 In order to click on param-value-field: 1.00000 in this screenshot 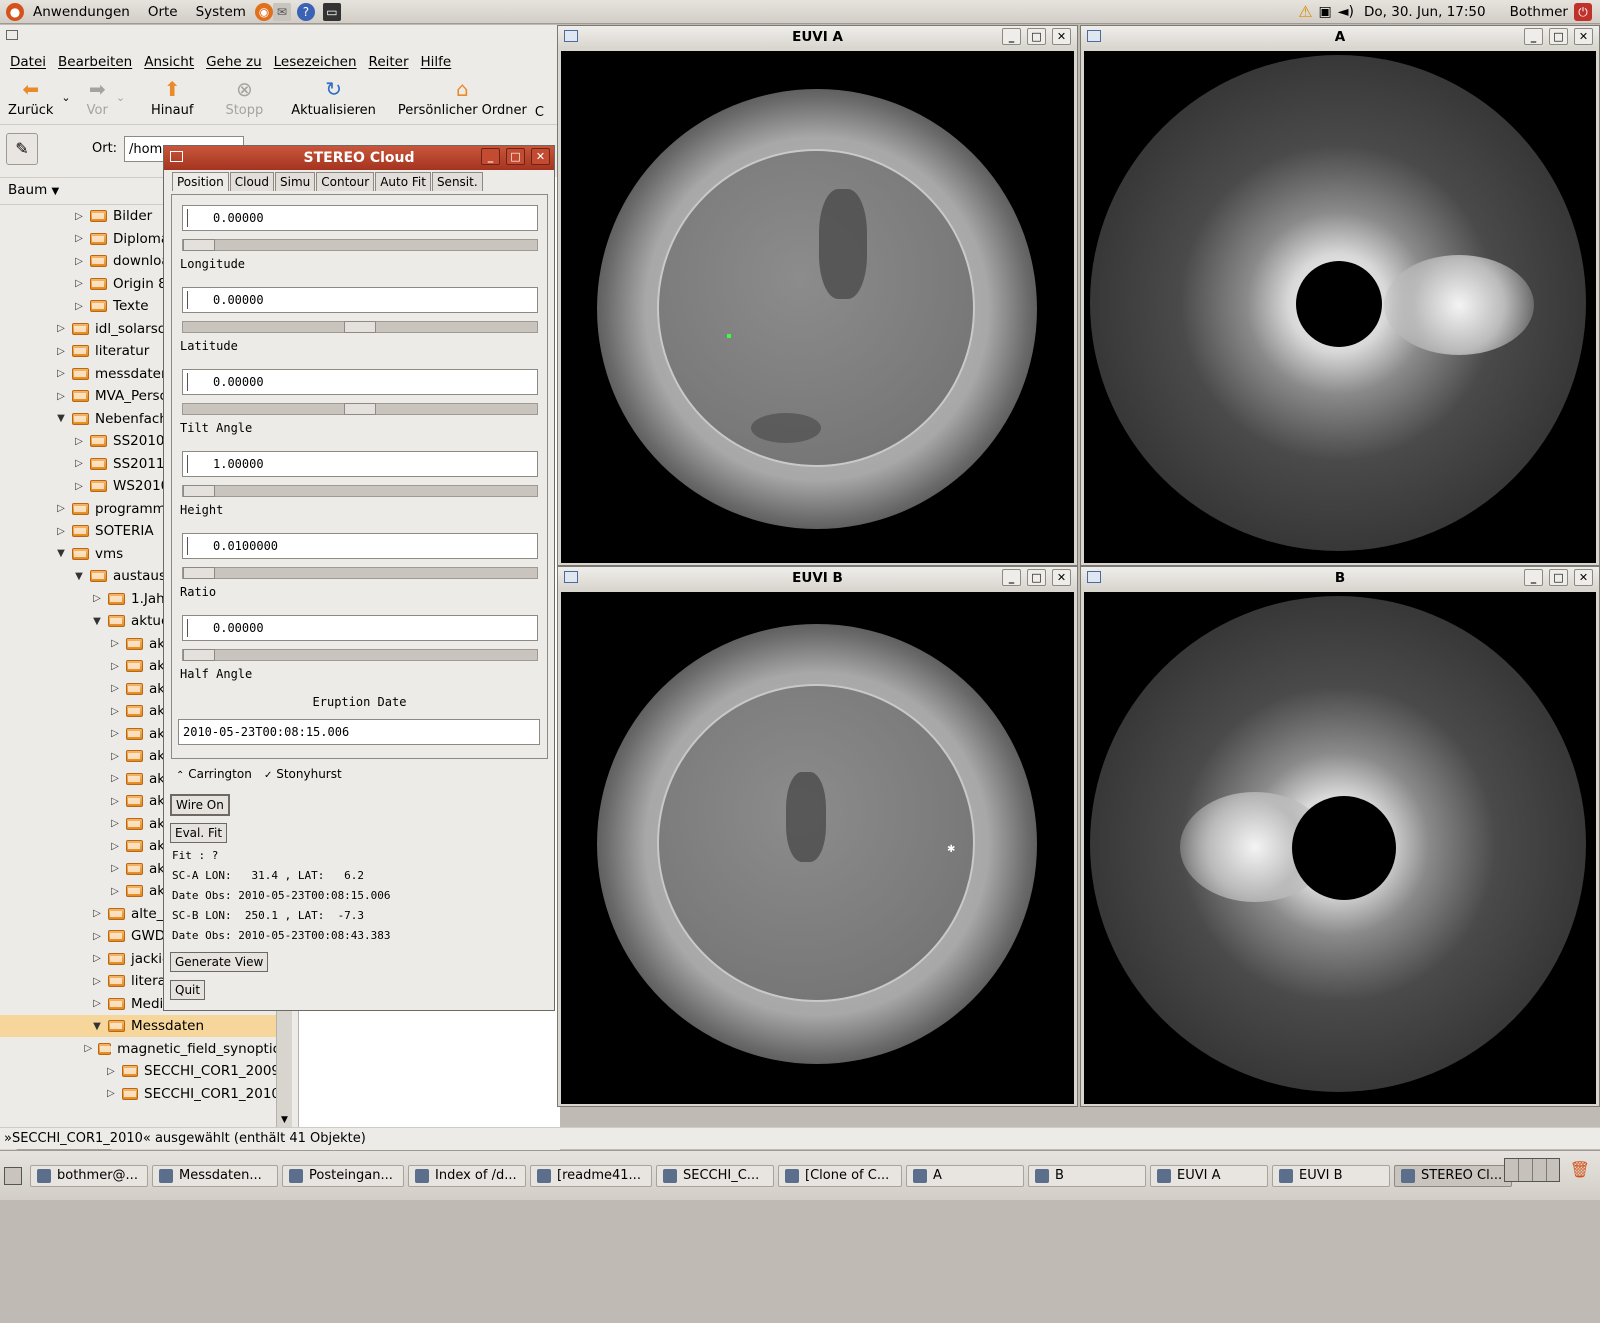, I will do `click(360, 464)`.